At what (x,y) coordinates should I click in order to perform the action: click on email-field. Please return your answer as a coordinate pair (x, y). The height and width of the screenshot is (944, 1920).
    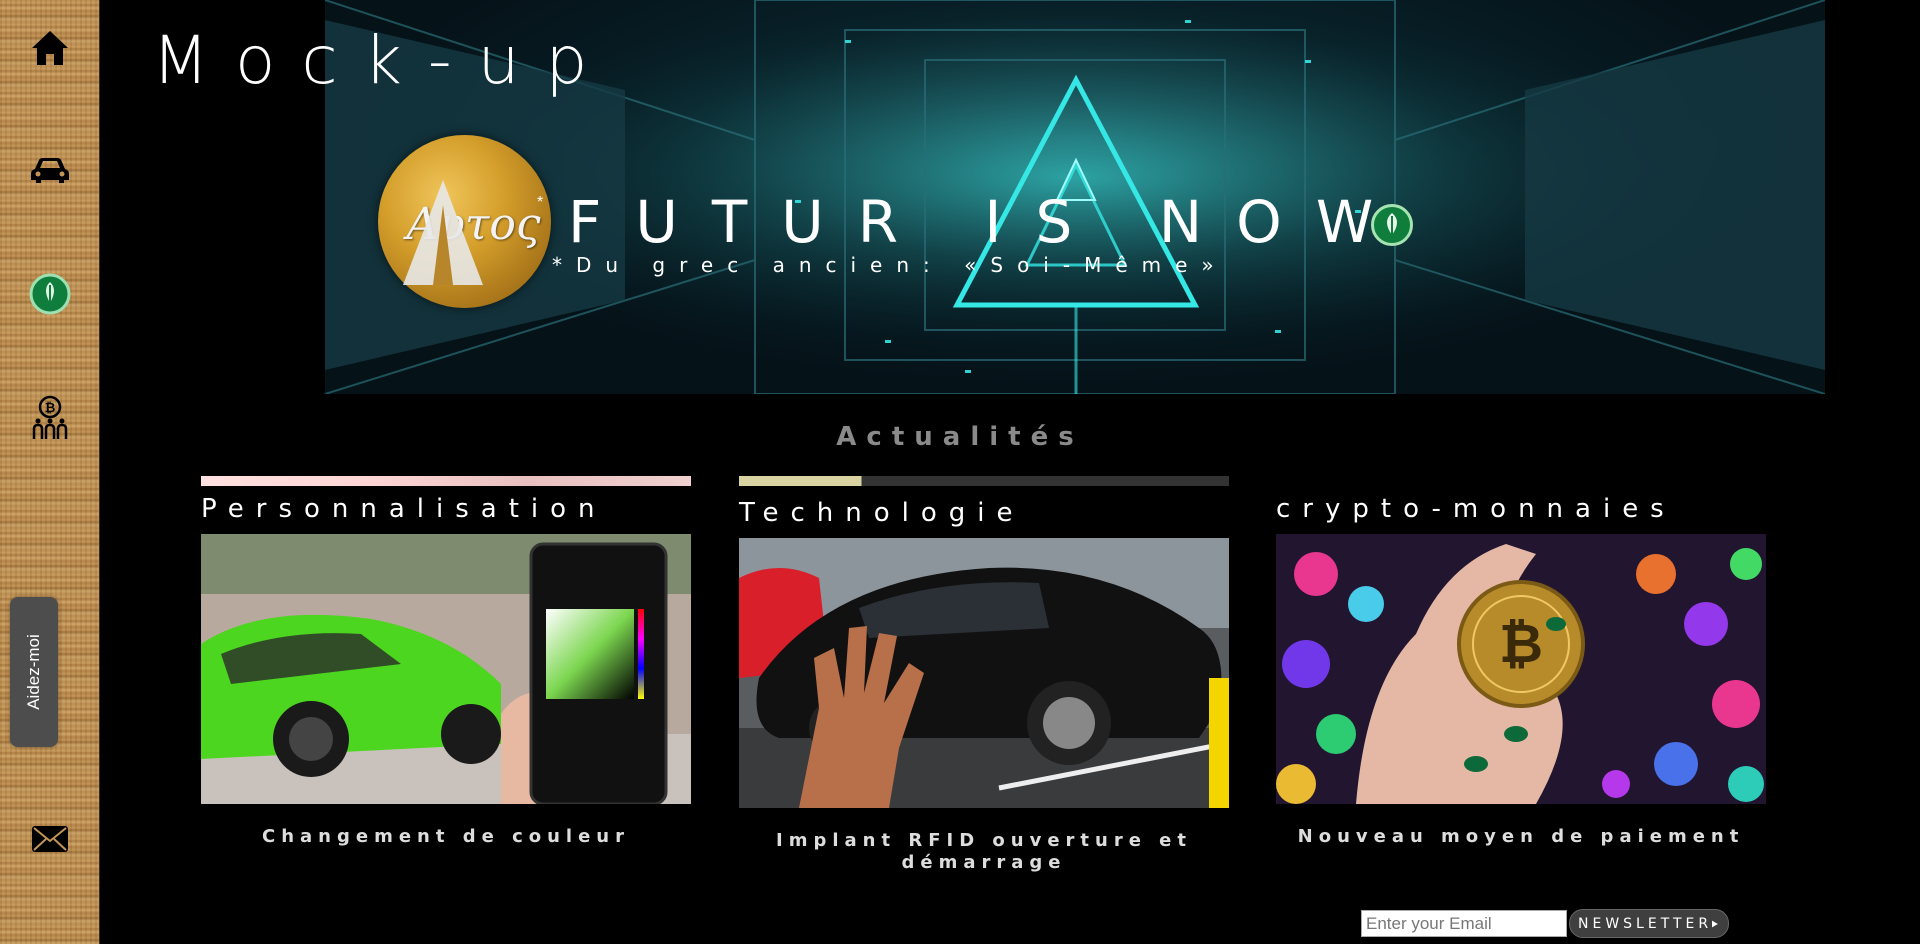
    Looking at the image, I should click on (1464, 923).